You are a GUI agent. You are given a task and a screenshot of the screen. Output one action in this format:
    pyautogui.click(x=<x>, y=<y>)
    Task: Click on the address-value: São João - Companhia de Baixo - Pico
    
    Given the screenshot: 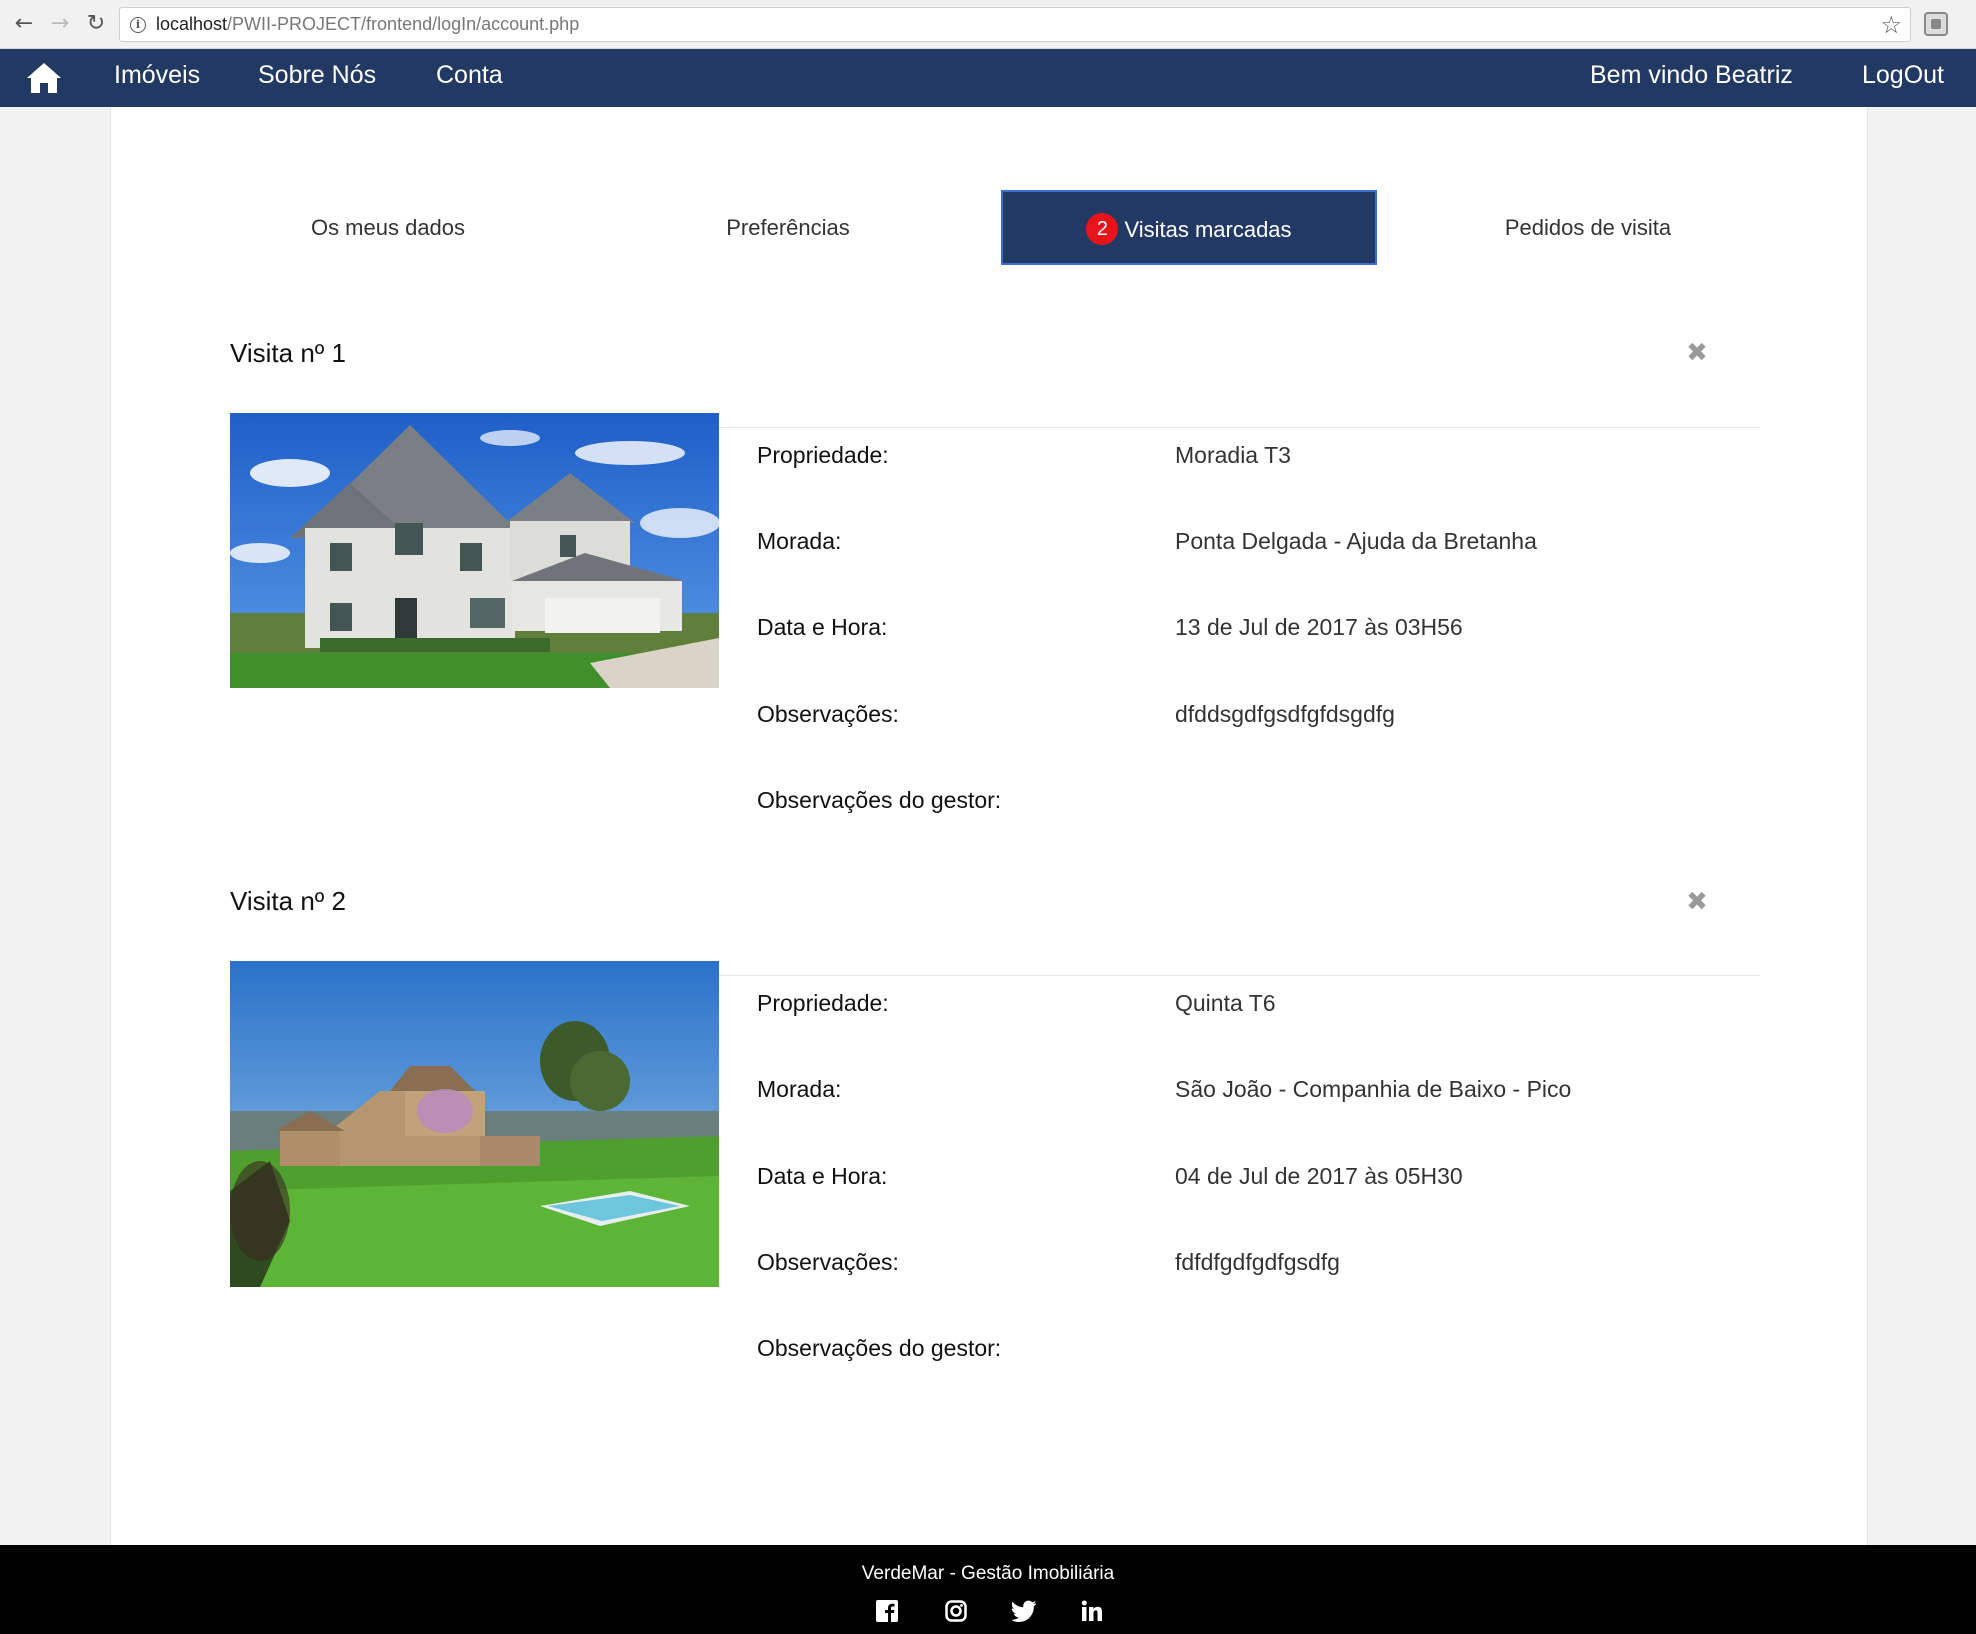 What is the action you would take?
    pyautogui.click(x=1373, y=1089)
    